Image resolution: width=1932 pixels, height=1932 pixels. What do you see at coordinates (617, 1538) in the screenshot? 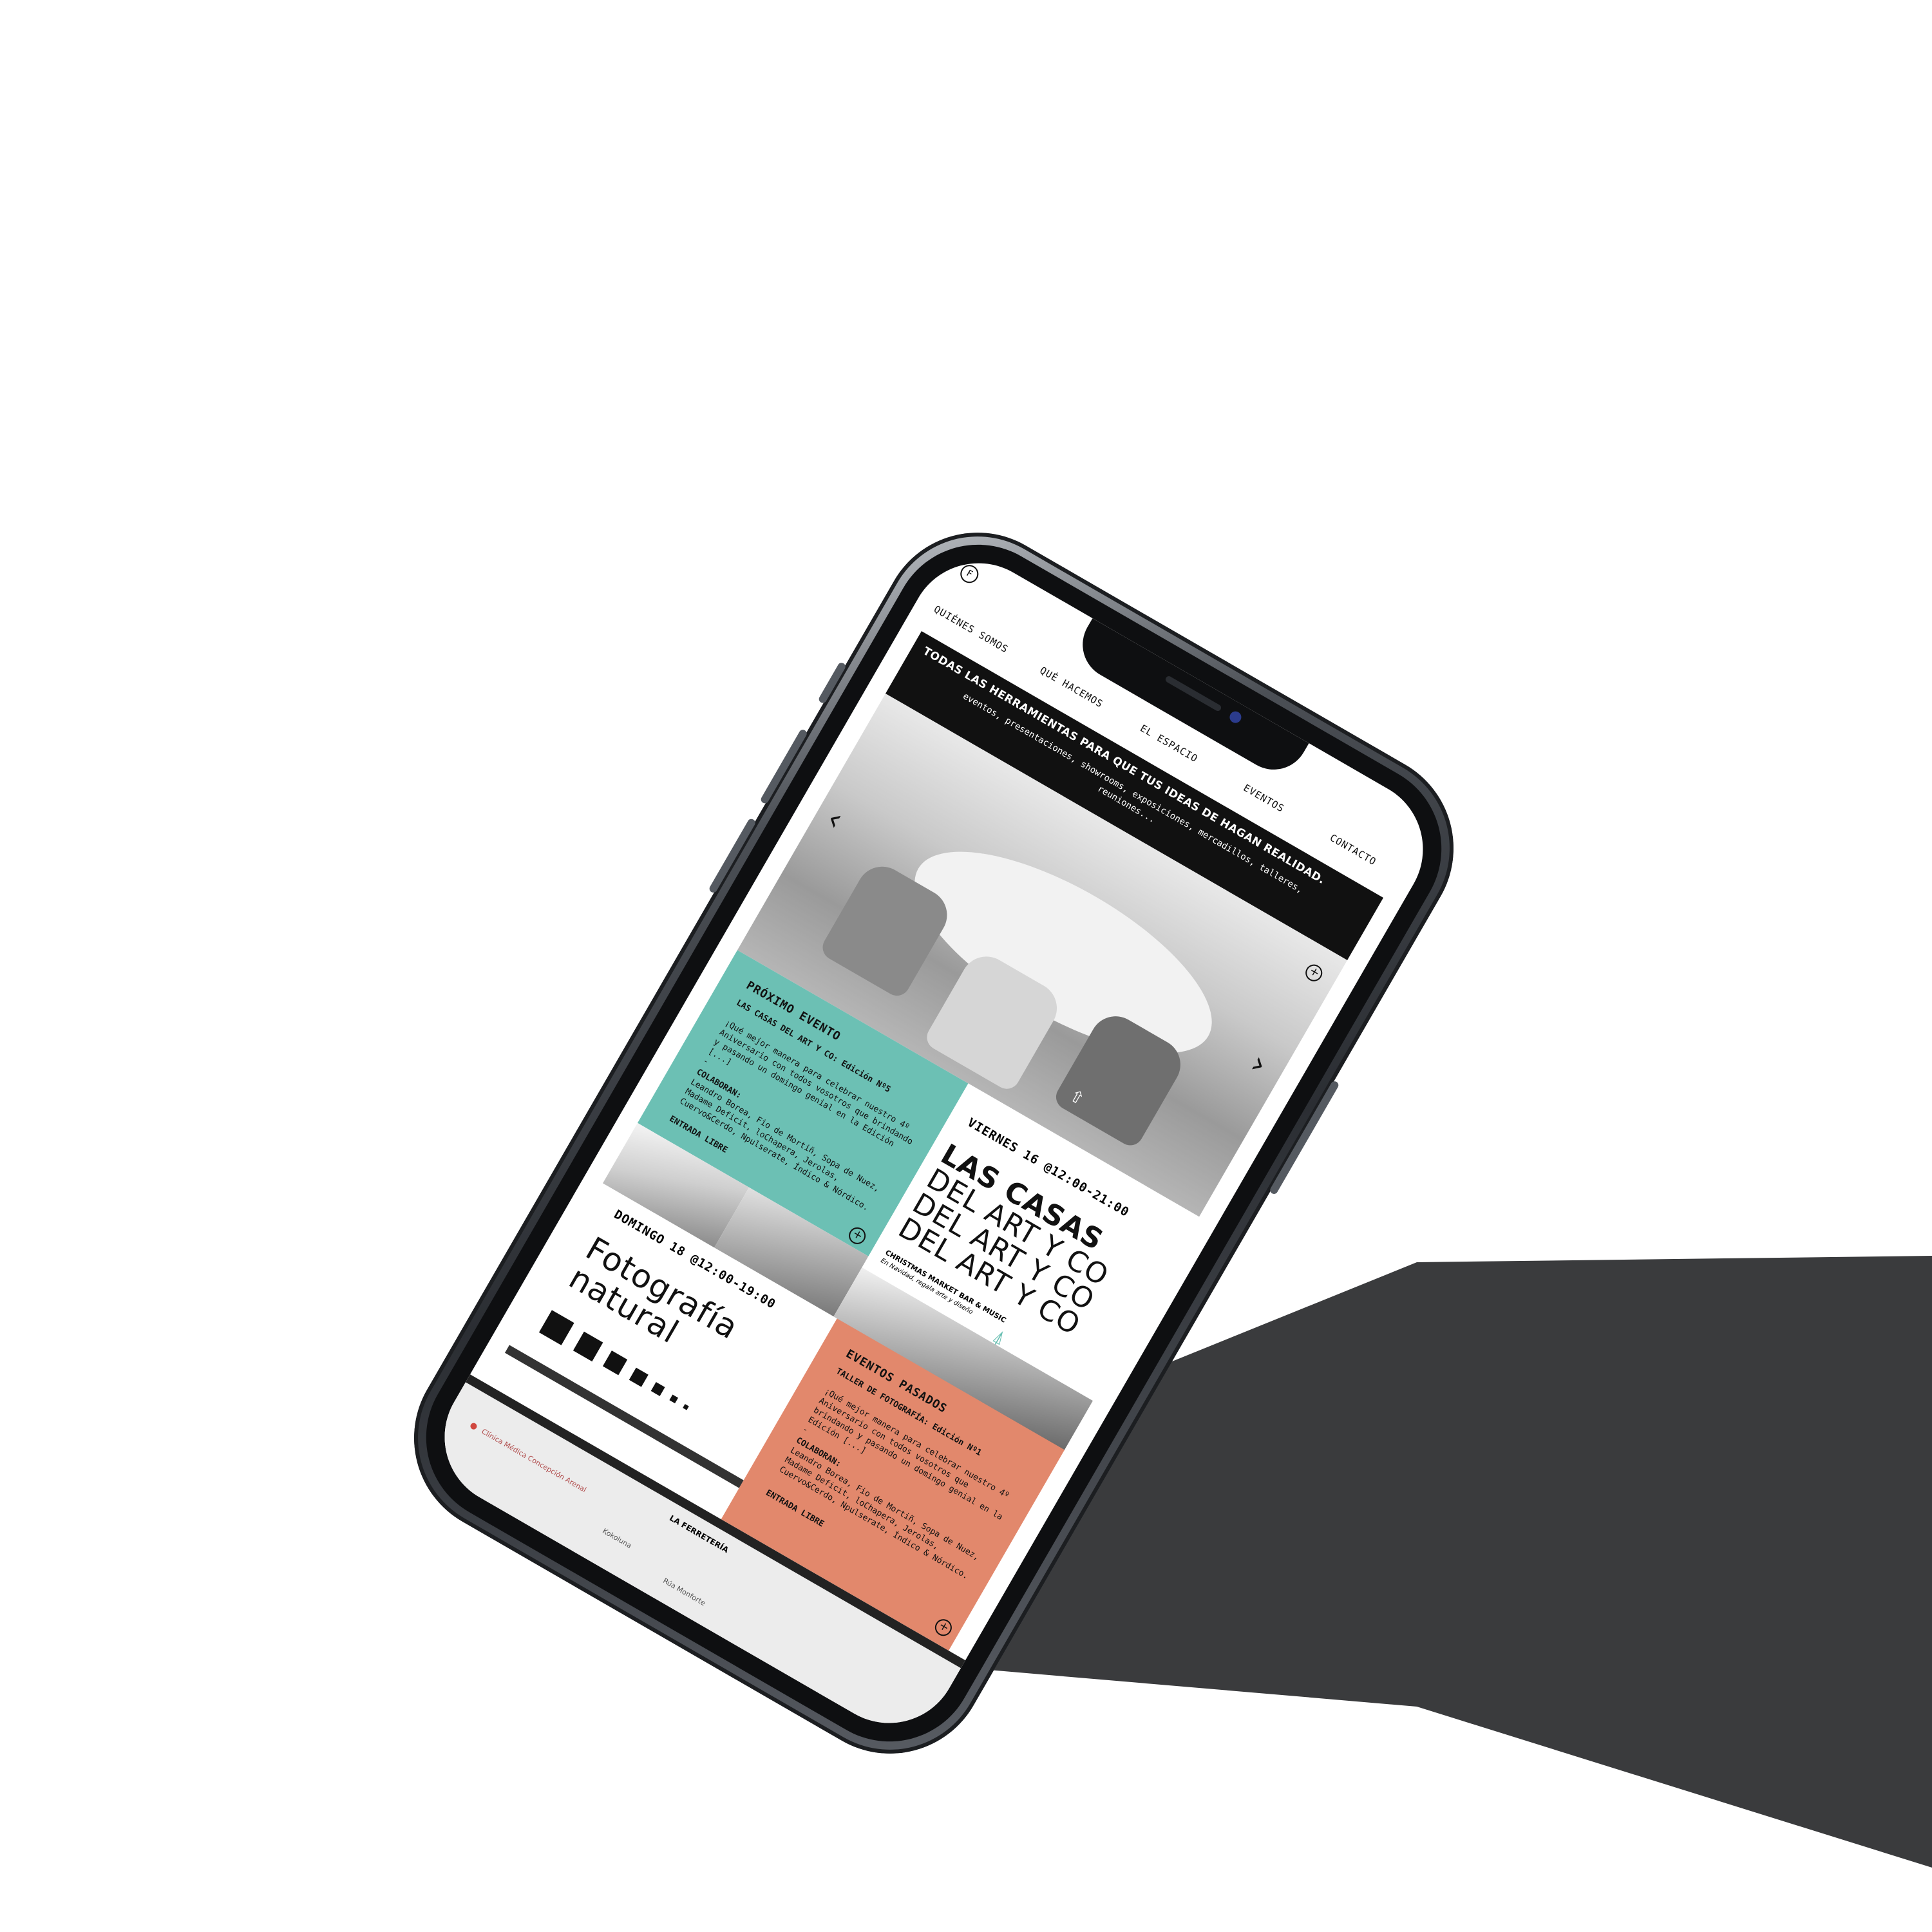
I see `map-label: Kokoluna` at bounding box center [617, 1538].